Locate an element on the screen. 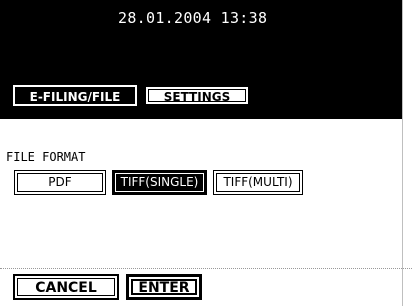 The image size is (412, 306). tab-settings: SETTINGS is located at coordinates (197, 95).